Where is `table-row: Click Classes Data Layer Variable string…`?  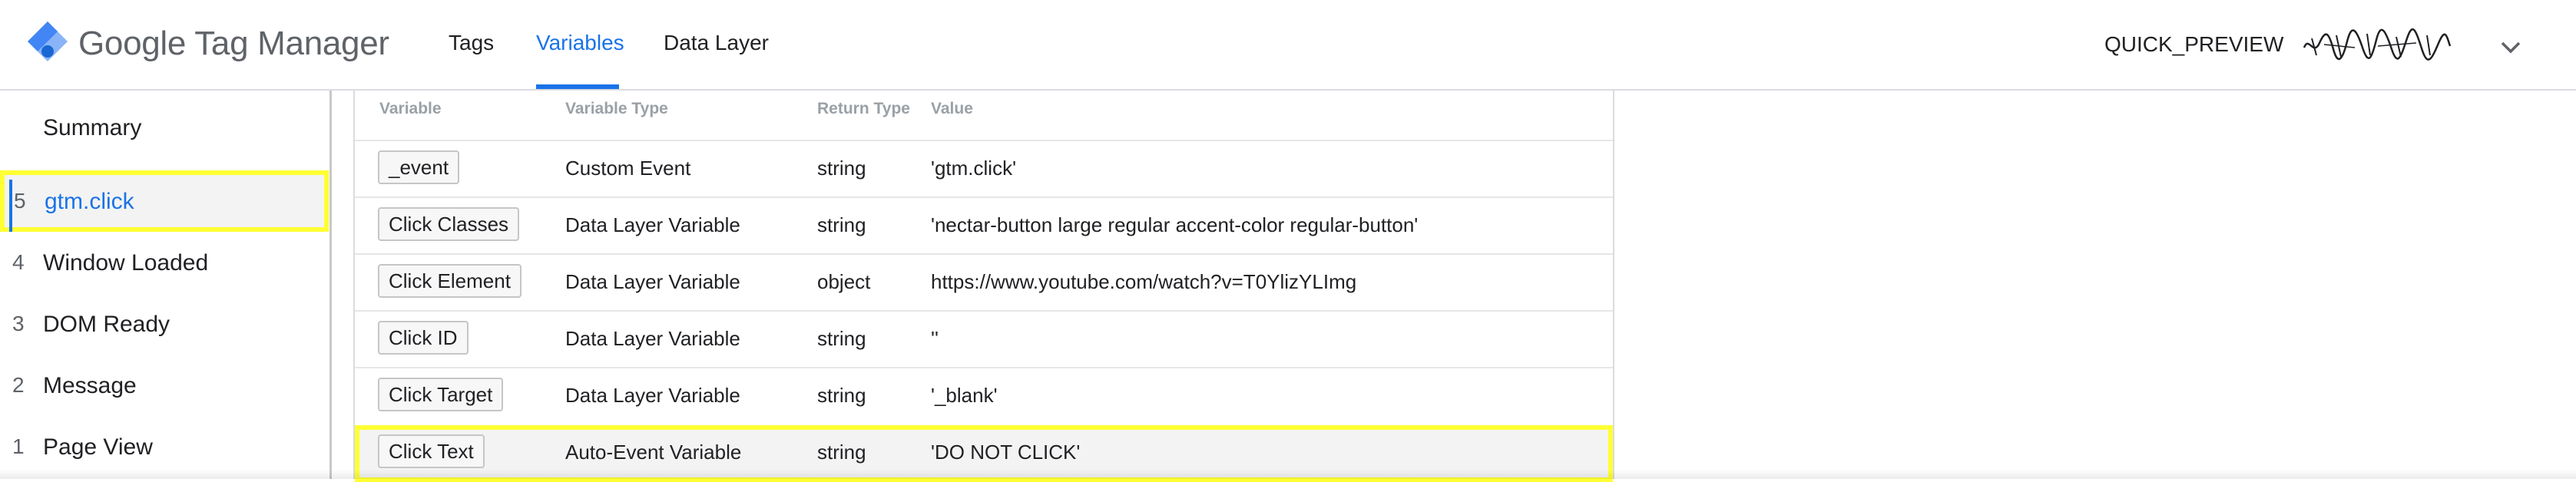 table-row: Click Classes Data Layer Variable string… is located at coordinates (984, 225).